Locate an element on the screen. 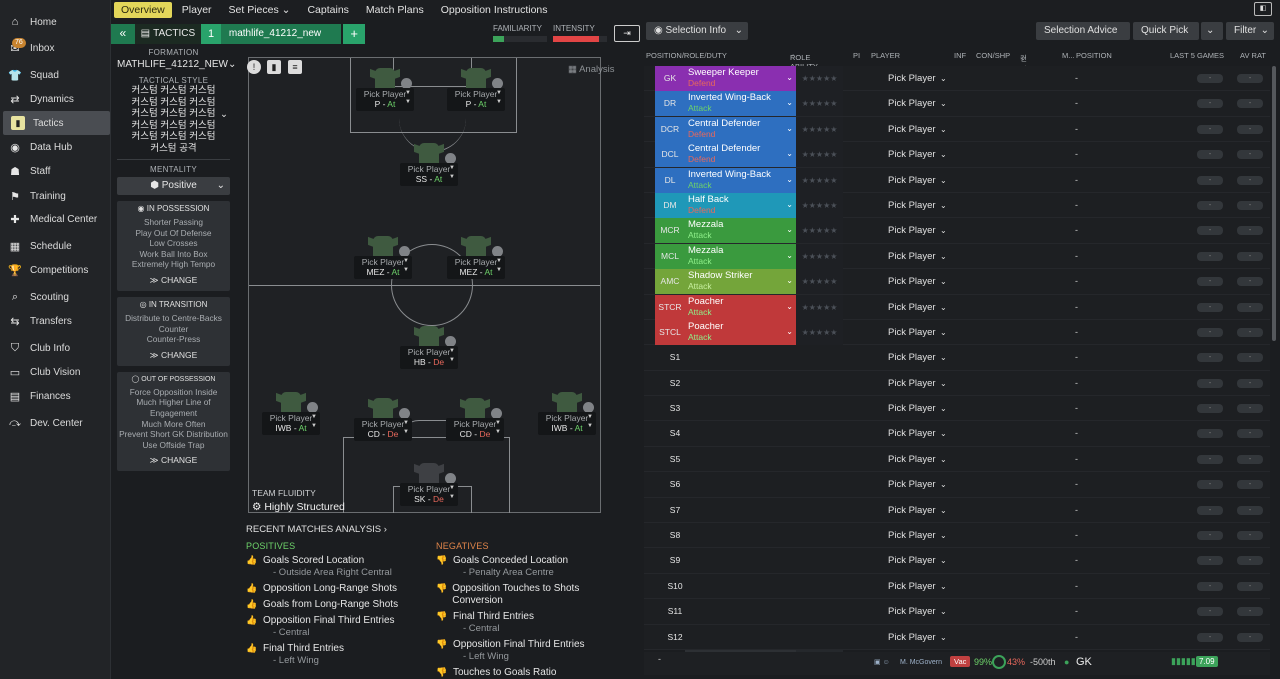 The width and height of the screenshot is (1280, 679). list-icon: ≡ is located at coordinates (295, 67).